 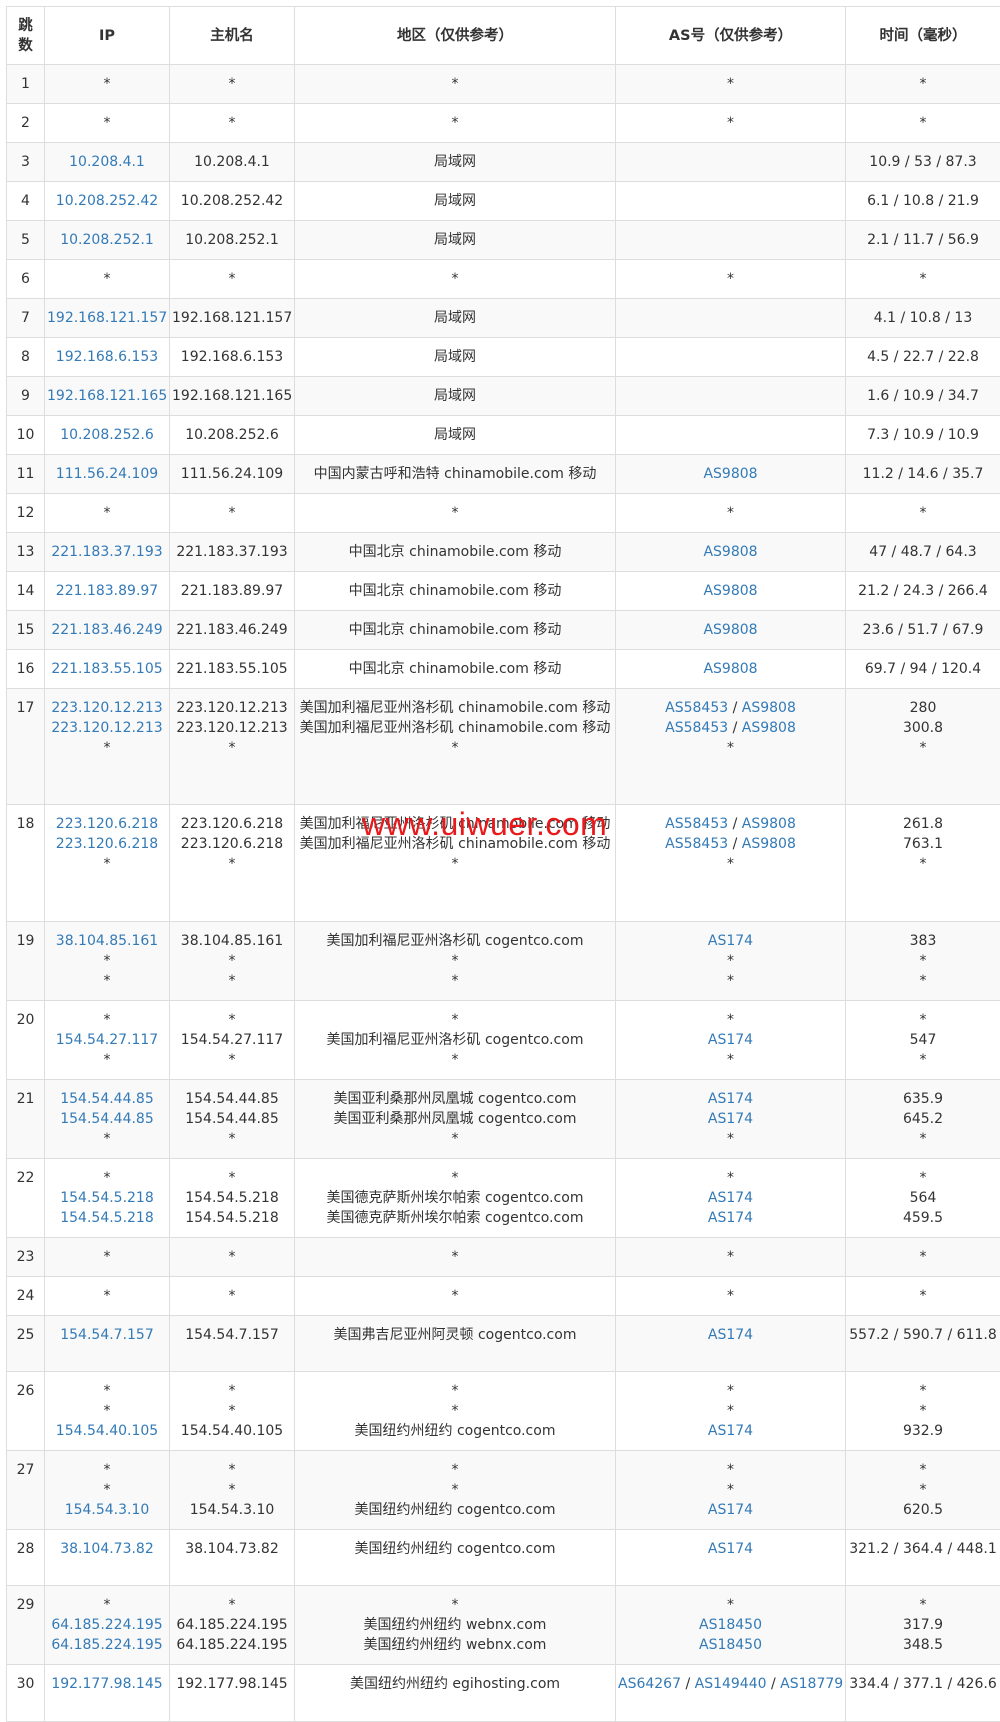 I want to click on region-text: 美国加利福尼亚州洛杉矶 cogentco.com, so click(x=455, y=1040).